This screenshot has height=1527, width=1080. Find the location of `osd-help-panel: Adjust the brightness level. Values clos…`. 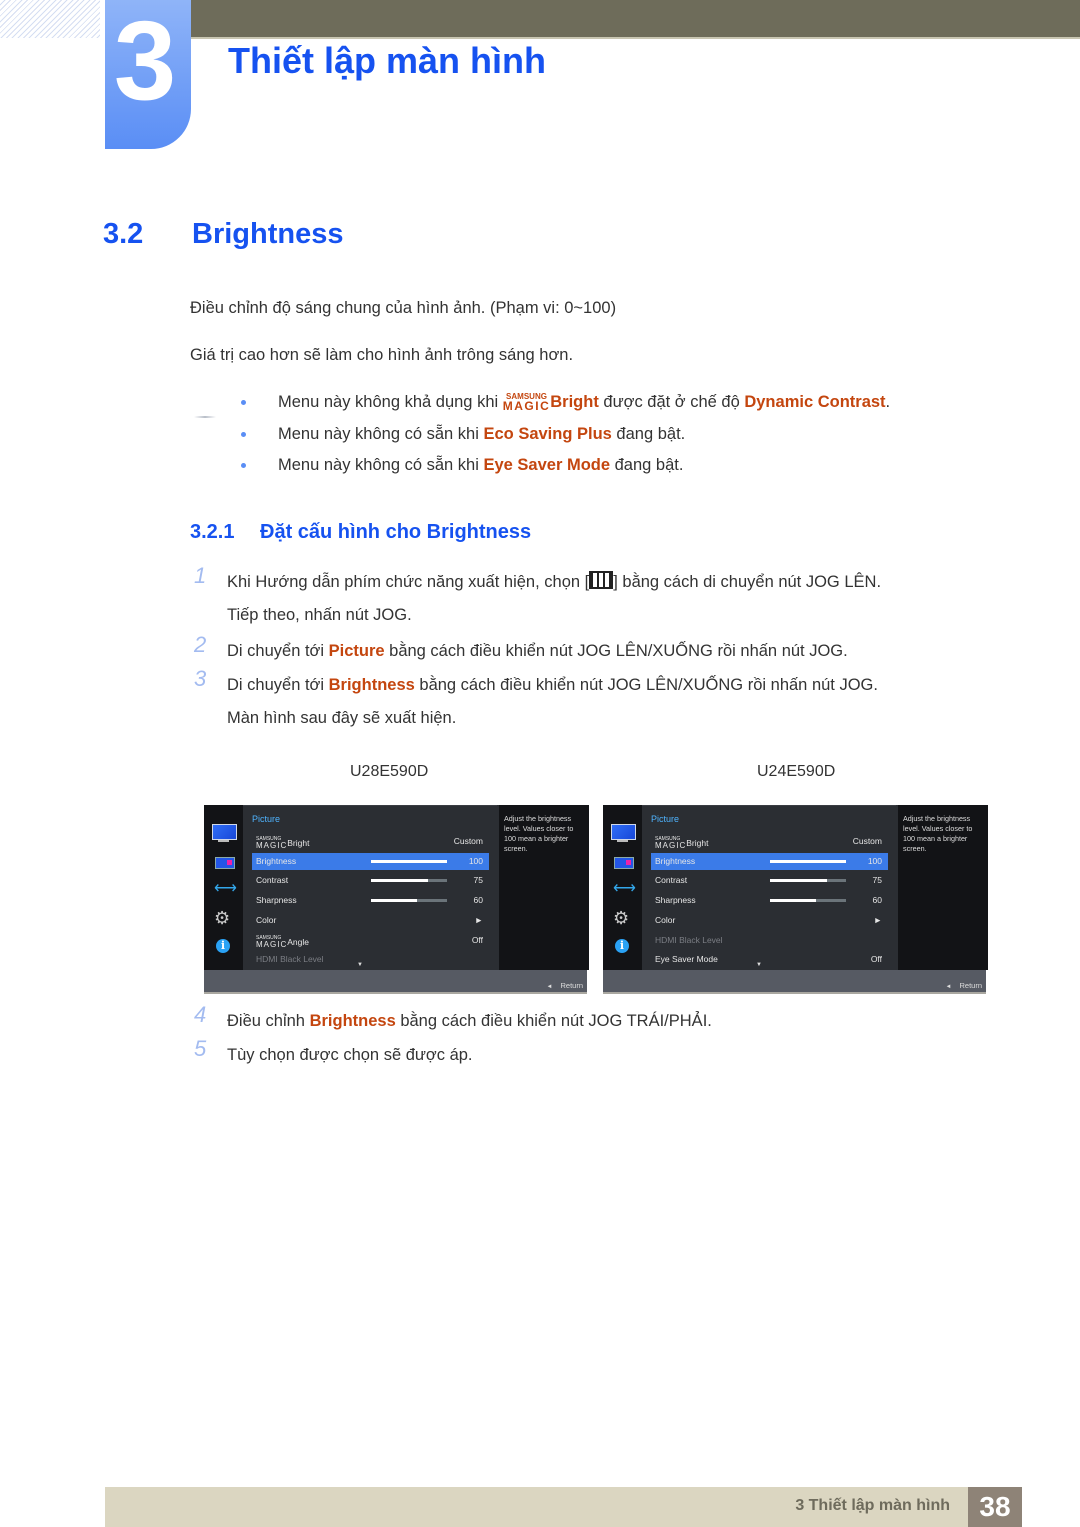

osd-help-panel: Adjust the brightness level. Values clos… is located at coordinates (543, 887).